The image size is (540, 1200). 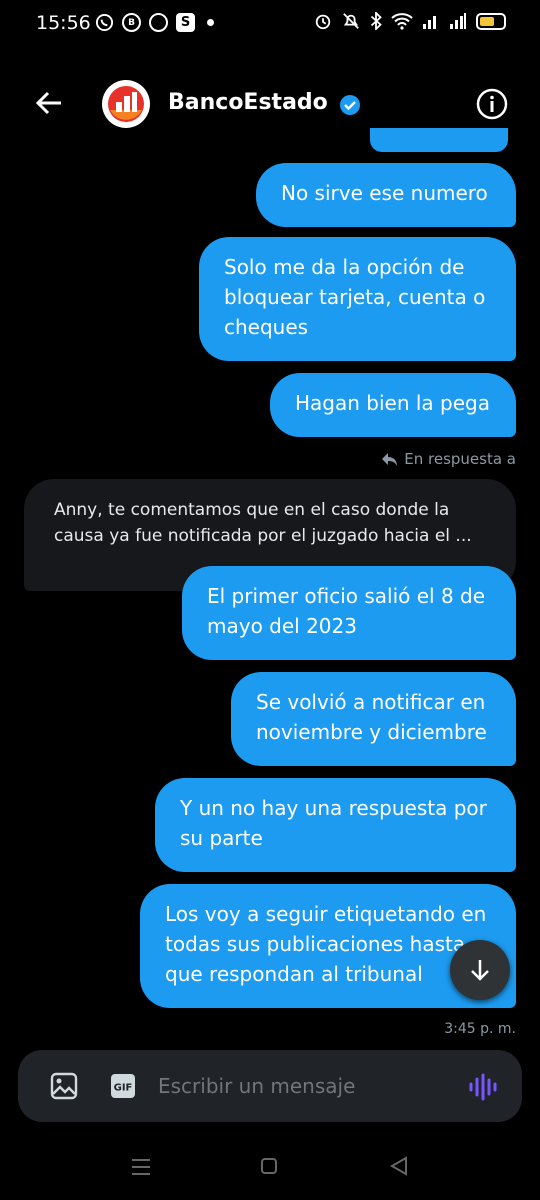 What do you see at coordinates (248, 102) in the screenshot?
I see `page-title: BancoEstado` at bounding box center [248, 102].